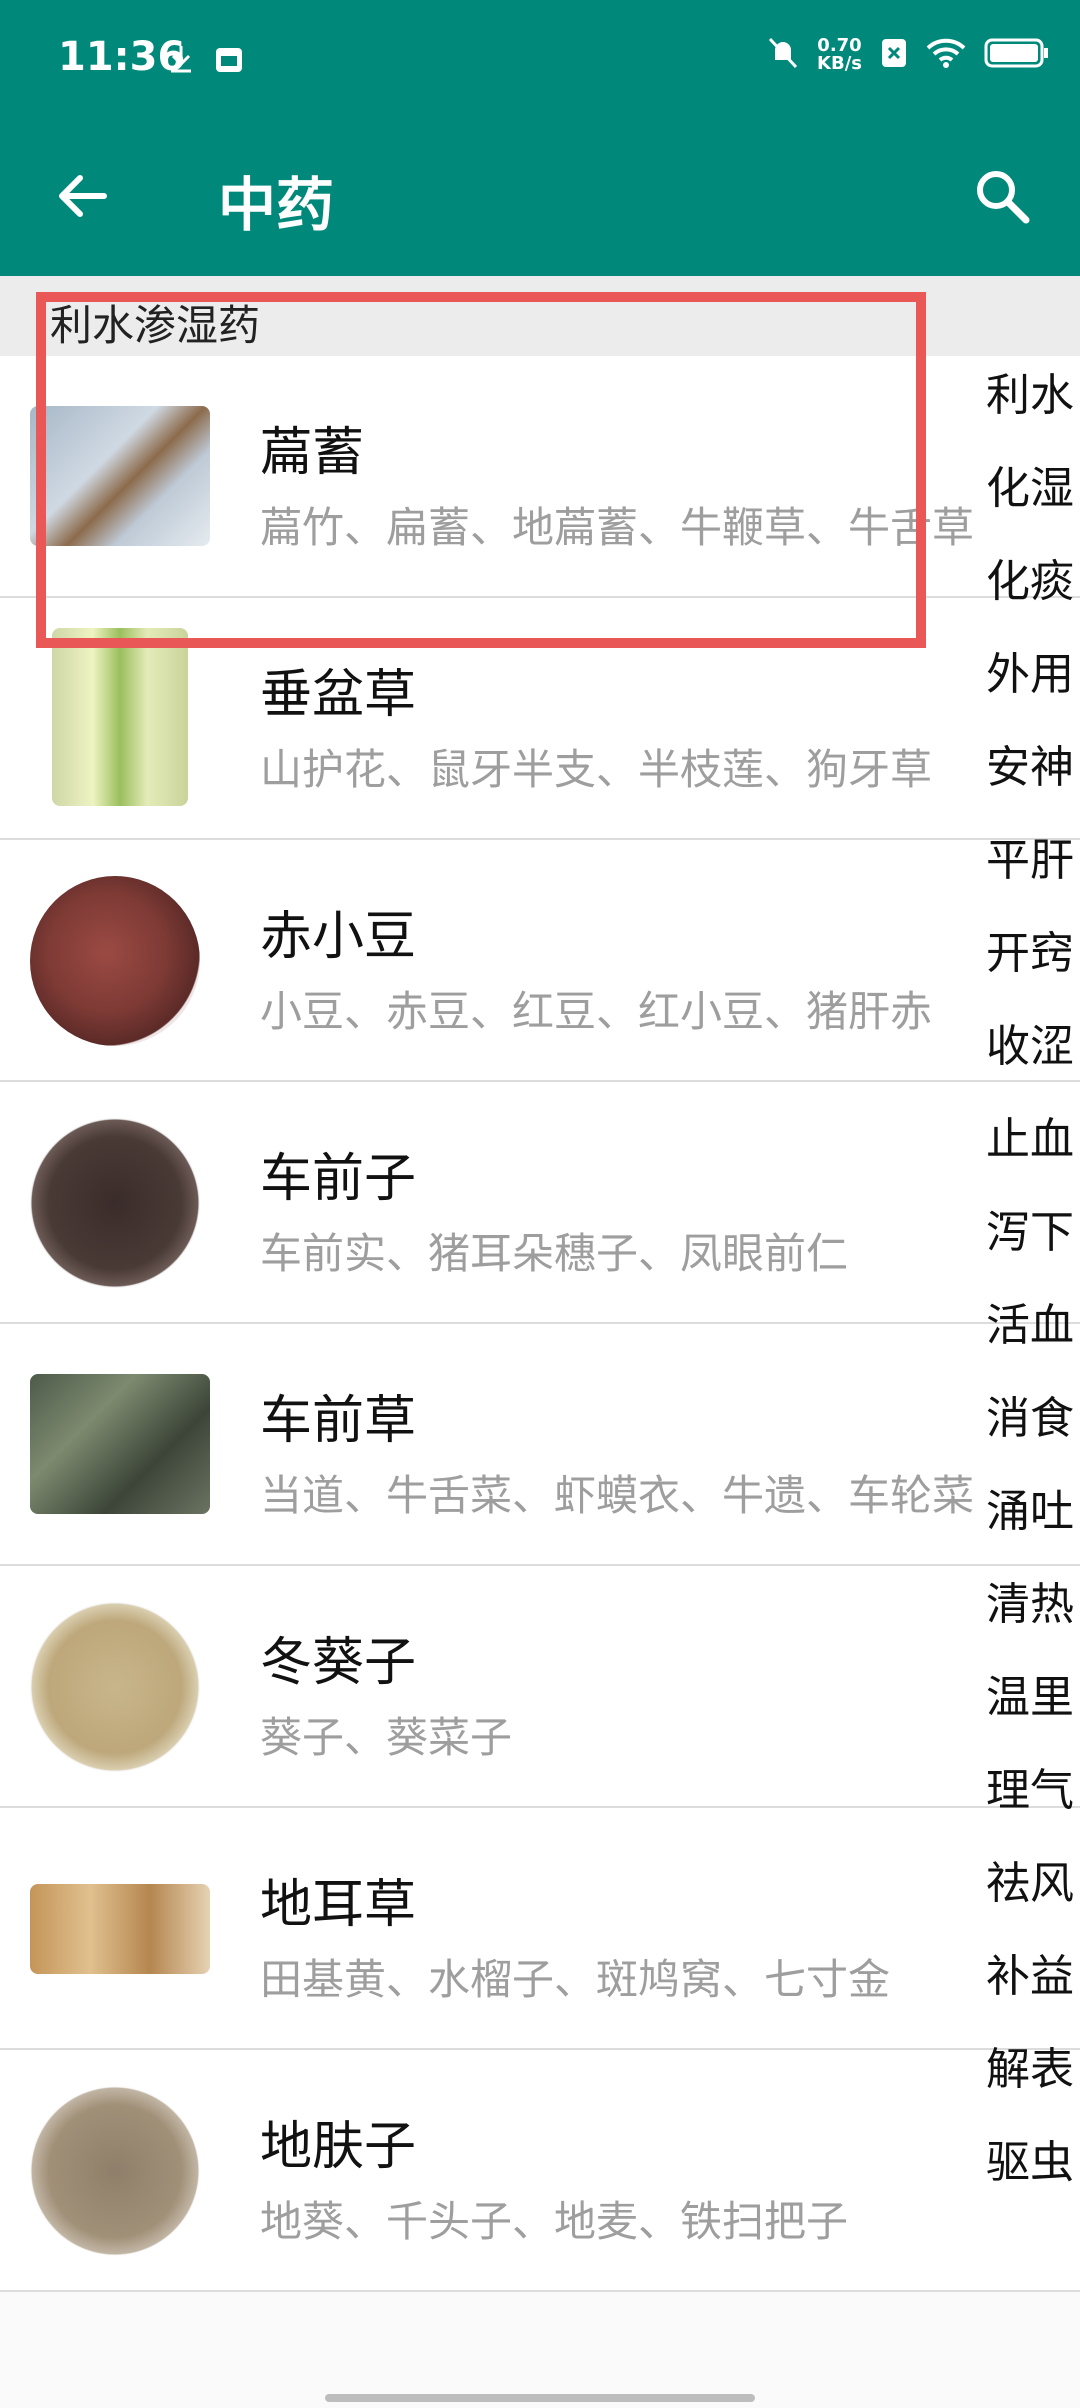 The width and height of the screenshot is (1080, 2408). I want to click on status-system-icons: 0.70 KB/s, so click(908, 55).